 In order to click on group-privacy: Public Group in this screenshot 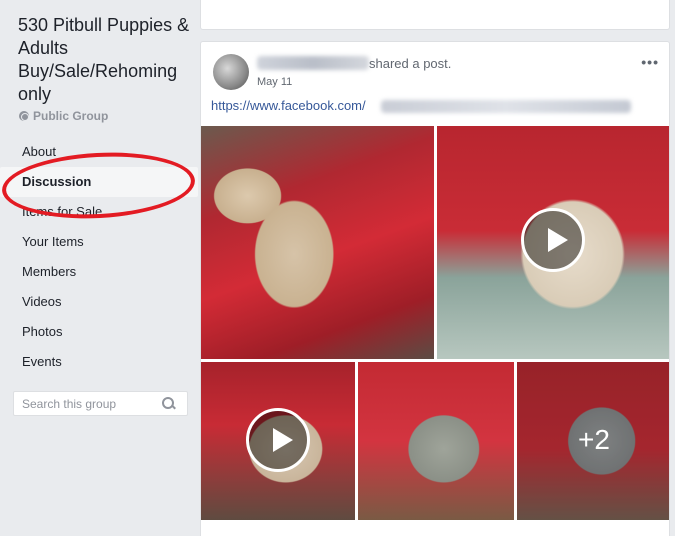, I will do `click(63, 116)`.